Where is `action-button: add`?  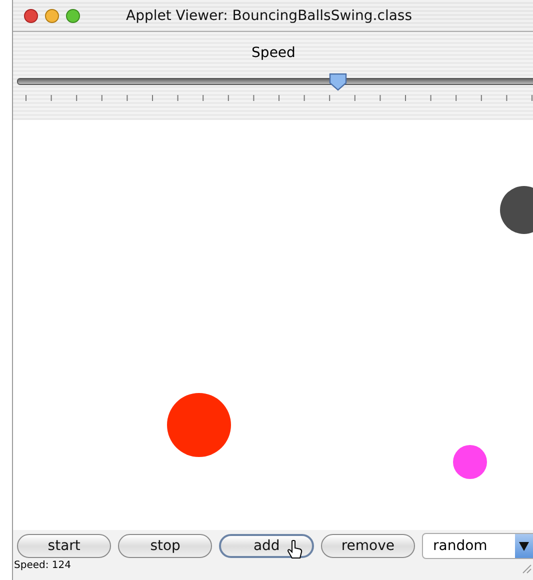 action-button: add is located at coordinates (266, 546).